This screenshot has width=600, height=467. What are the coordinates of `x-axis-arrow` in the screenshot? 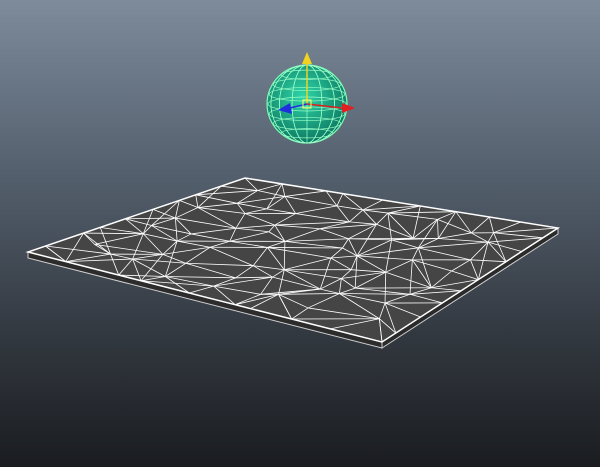 It's located at (348, 108).